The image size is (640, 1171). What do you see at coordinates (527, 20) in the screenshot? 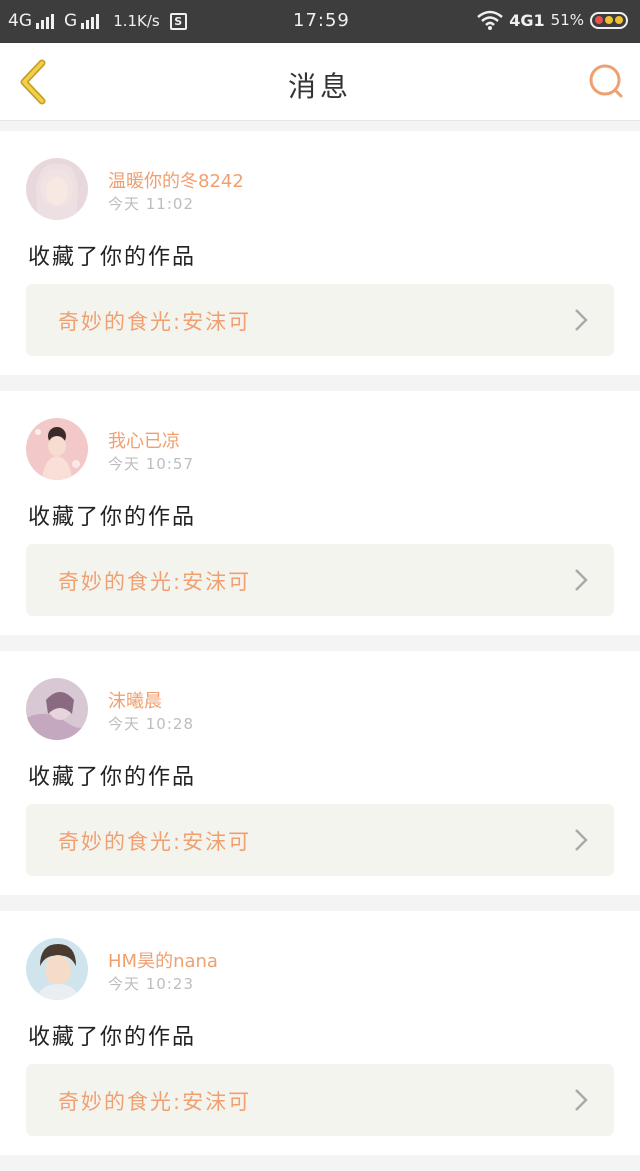
I see `network-label-3: 4G1` at bounding box center [527, 20].